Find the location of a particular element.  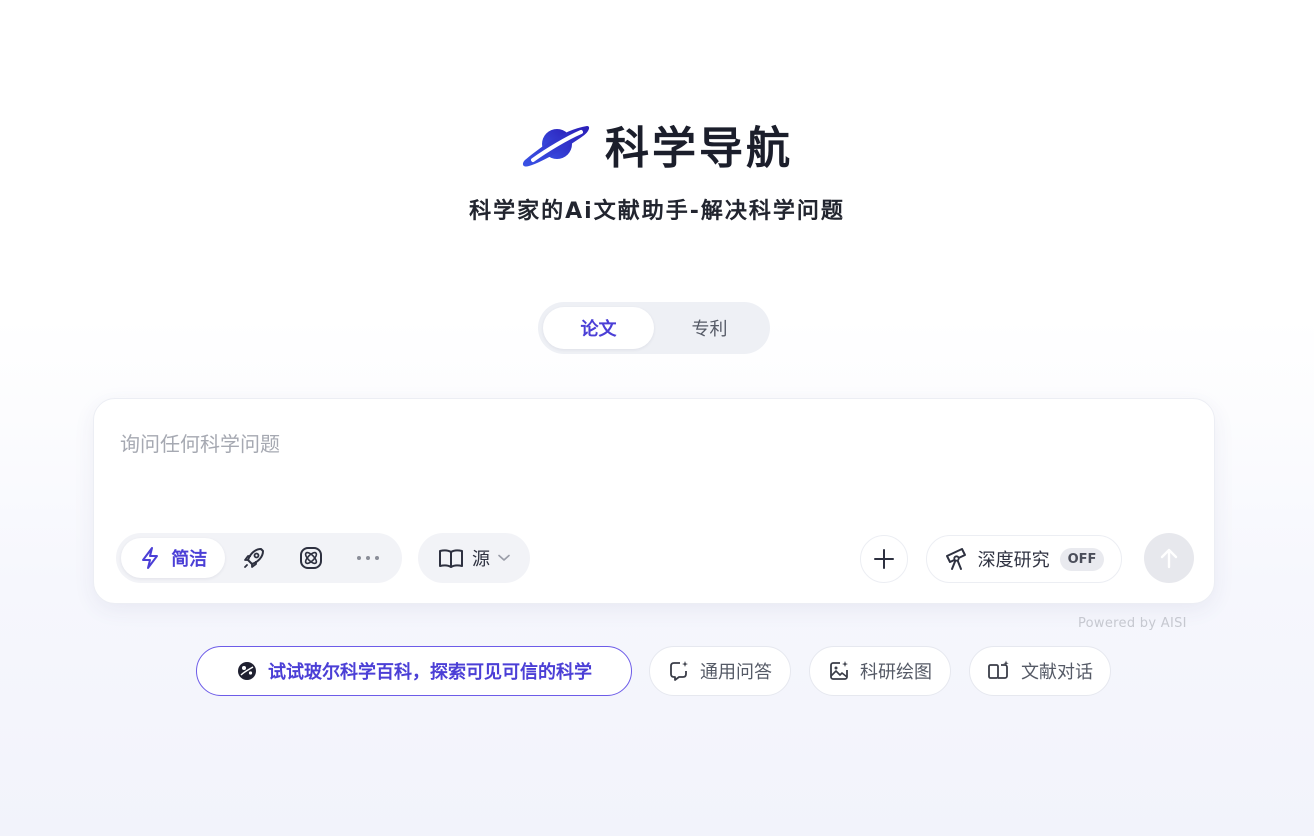

chip-science-encyclopedia: 试试玻尔科学百科，探索可见可信的科学 is located at coordinates (414, 671).